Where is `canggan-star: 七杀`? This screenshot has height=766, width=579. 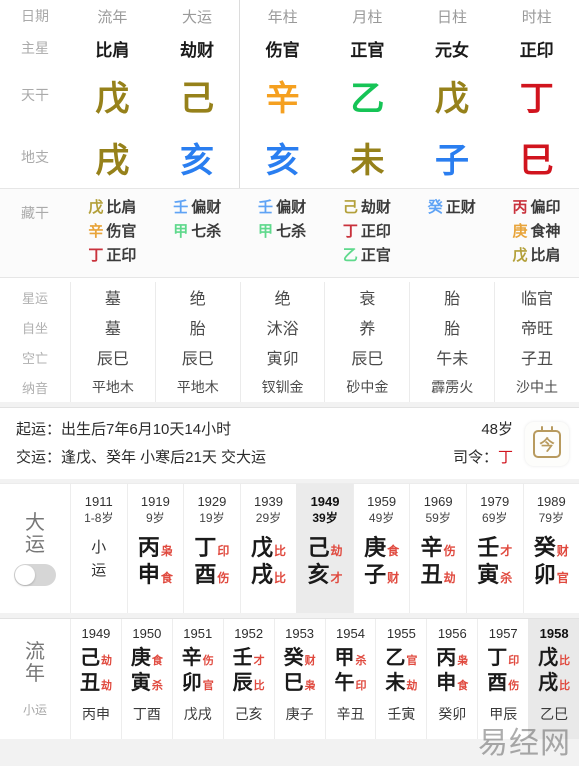
canggan-star: 七杀 is located at coordinates (206, 231).